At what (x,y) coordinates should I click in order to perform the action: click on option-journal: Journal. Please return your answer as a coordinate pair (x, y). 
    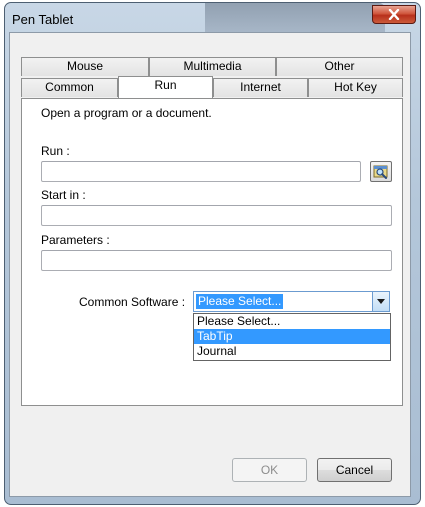
    Looking at the image, I should click on (292, 351).